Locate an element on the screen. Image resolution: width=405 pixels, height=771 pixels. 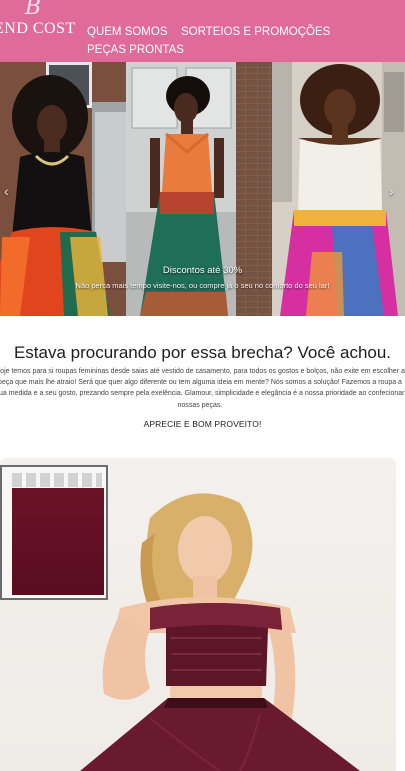
hero-title: Discontos até 30% is located at coordinates (202, 270).